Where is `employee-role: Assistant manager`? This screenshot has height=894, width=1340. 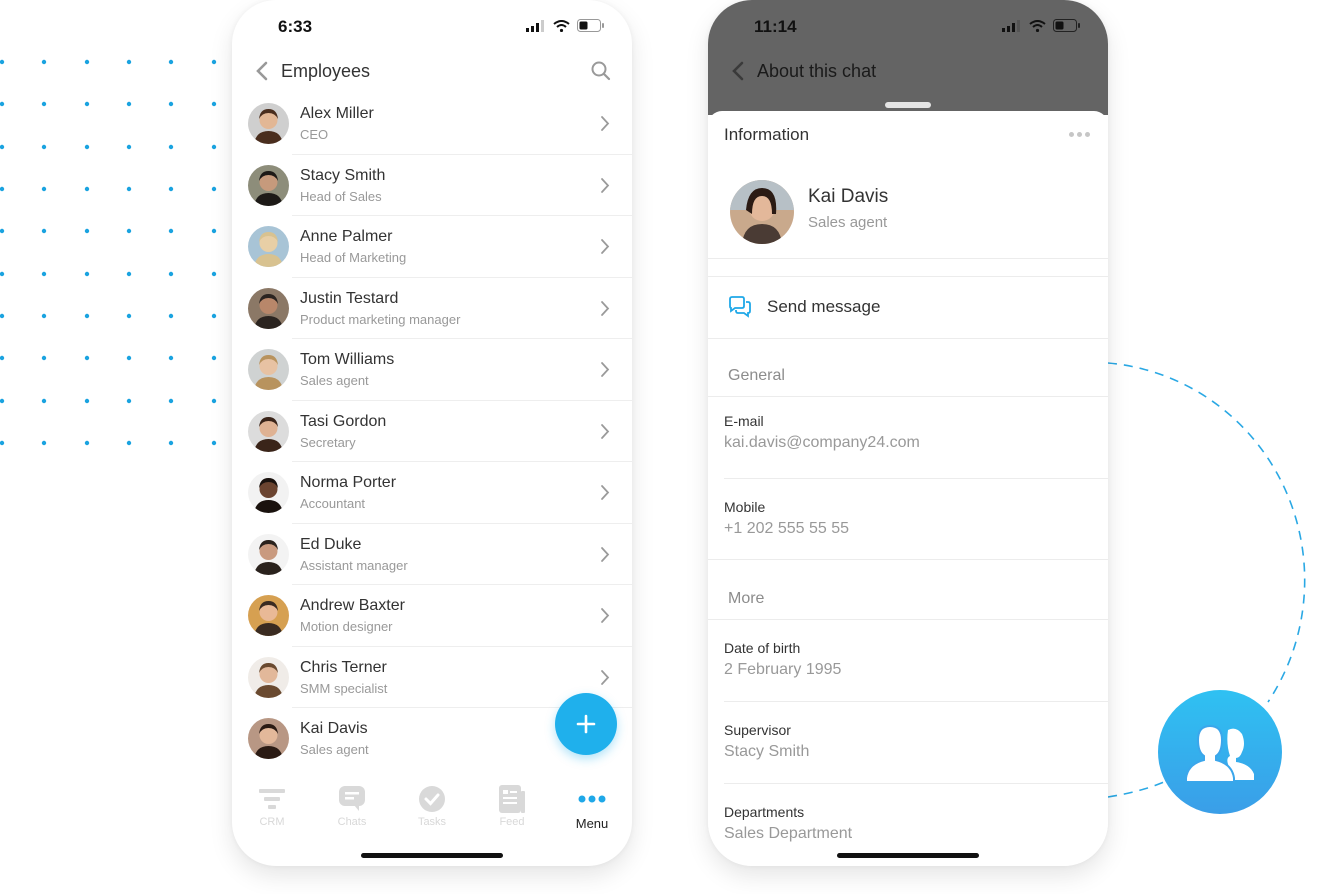 employee-role: Assistant manager is located at coordinates (354, 565).